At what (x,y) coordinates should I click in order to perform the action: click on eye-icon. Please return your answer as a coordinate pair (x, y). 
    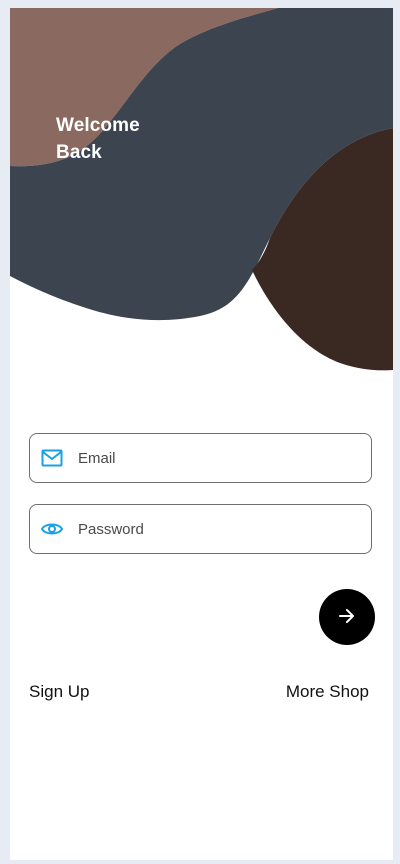
    Looking at the image, I should click on (52, 529).